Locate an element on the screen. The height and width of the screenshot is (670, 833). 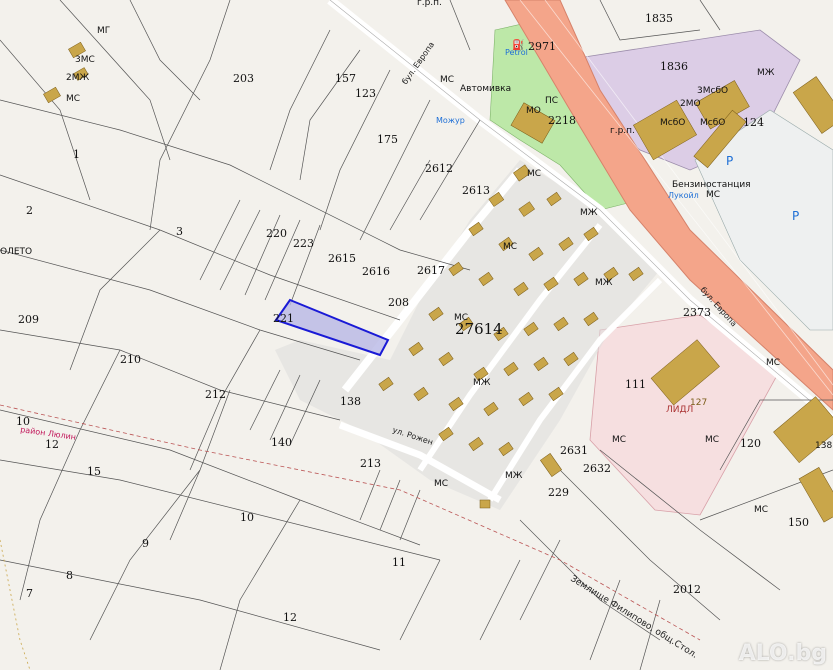
parcel-label: 203 is located at coordinates (243, 78).